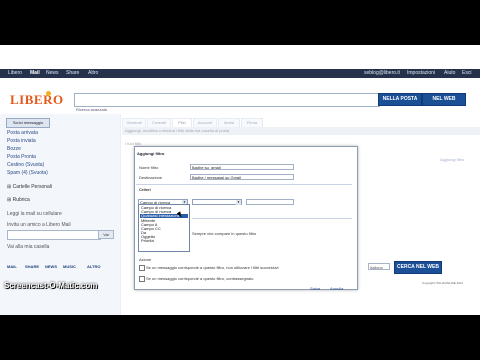  Describe the element at coordinates (379, 266) in the screenshot. I see `language-select: Italiano` at that location.